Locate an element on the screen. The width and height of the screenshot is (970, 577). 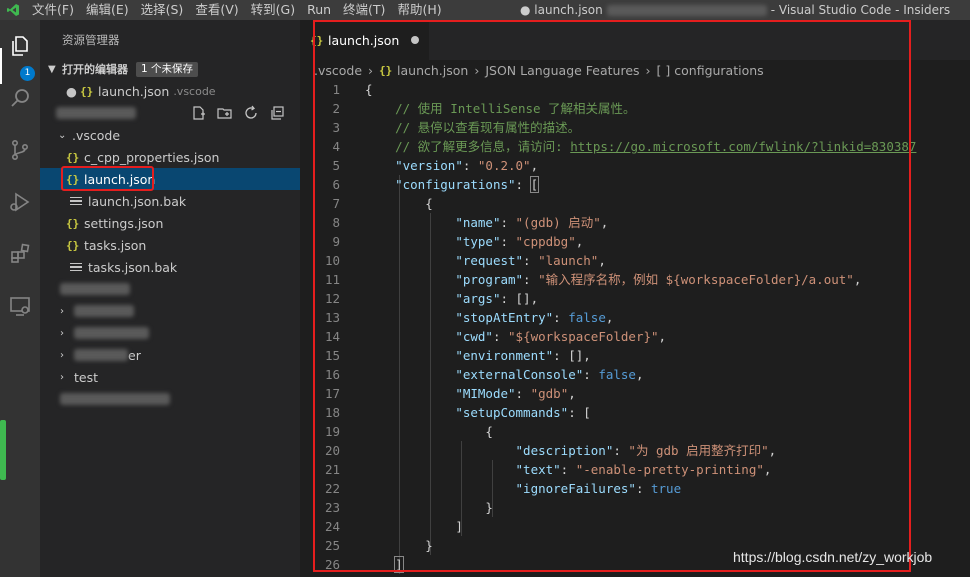
menu-edit: 编辑(E) is located at coordinates (107, 10).